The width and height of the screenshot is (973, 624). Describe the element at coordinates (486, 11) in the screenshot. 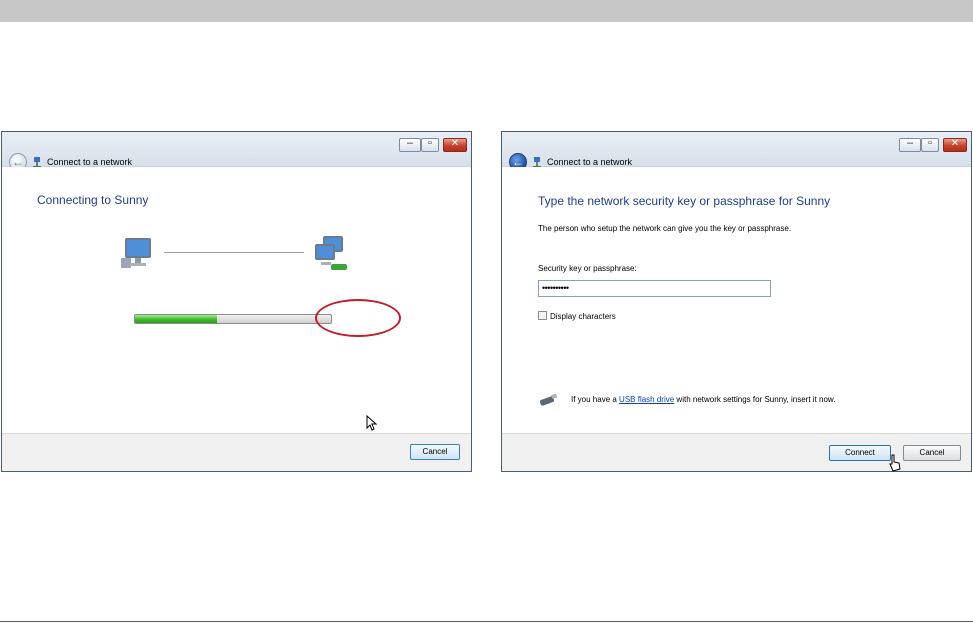

I see `top-banner` at that location.